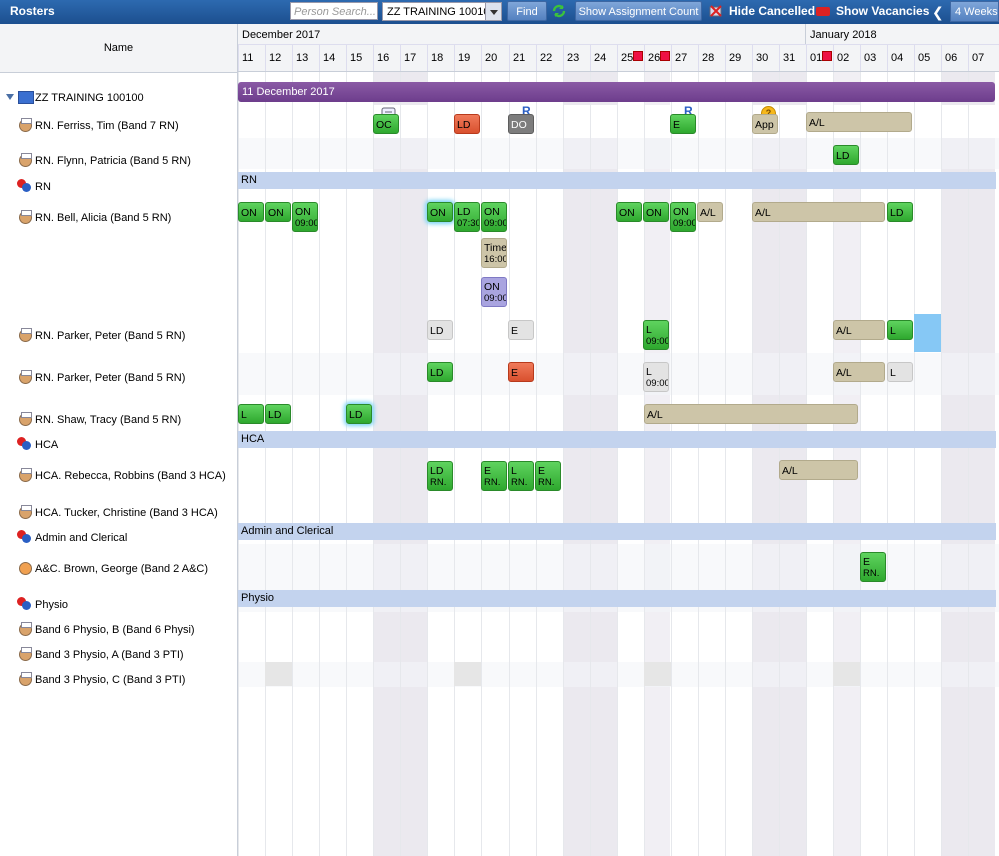 This screenshot has width=999, height=856. I want to click on day-header-03: 03, so click(873, 58).